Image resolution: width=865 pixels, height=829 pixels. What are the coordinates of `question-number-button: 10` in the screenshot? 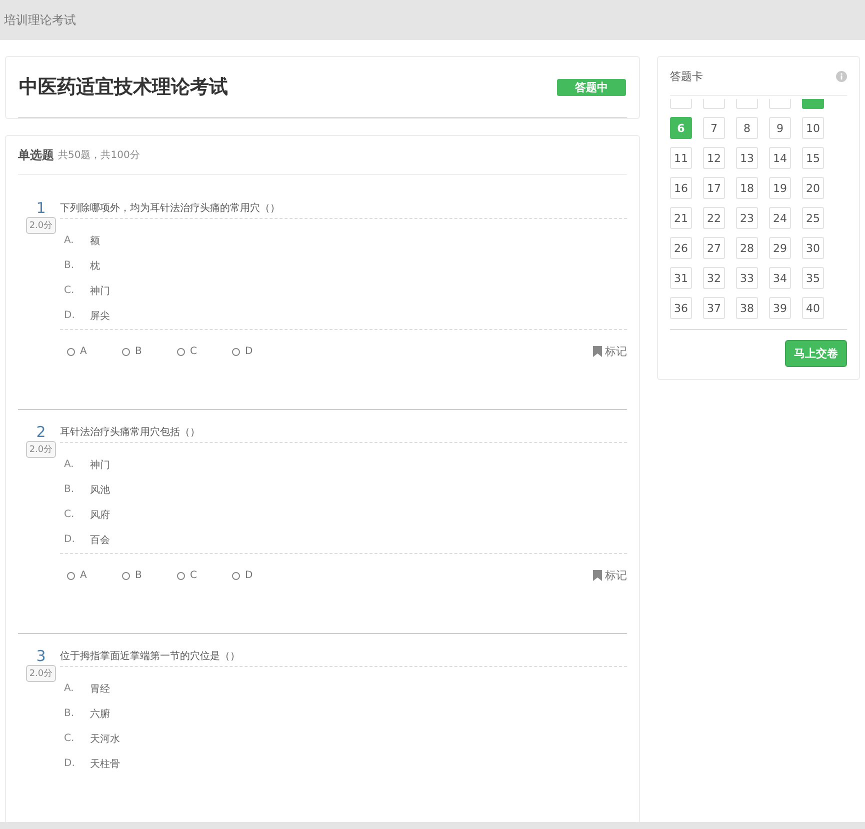 It's located at (813, 128).